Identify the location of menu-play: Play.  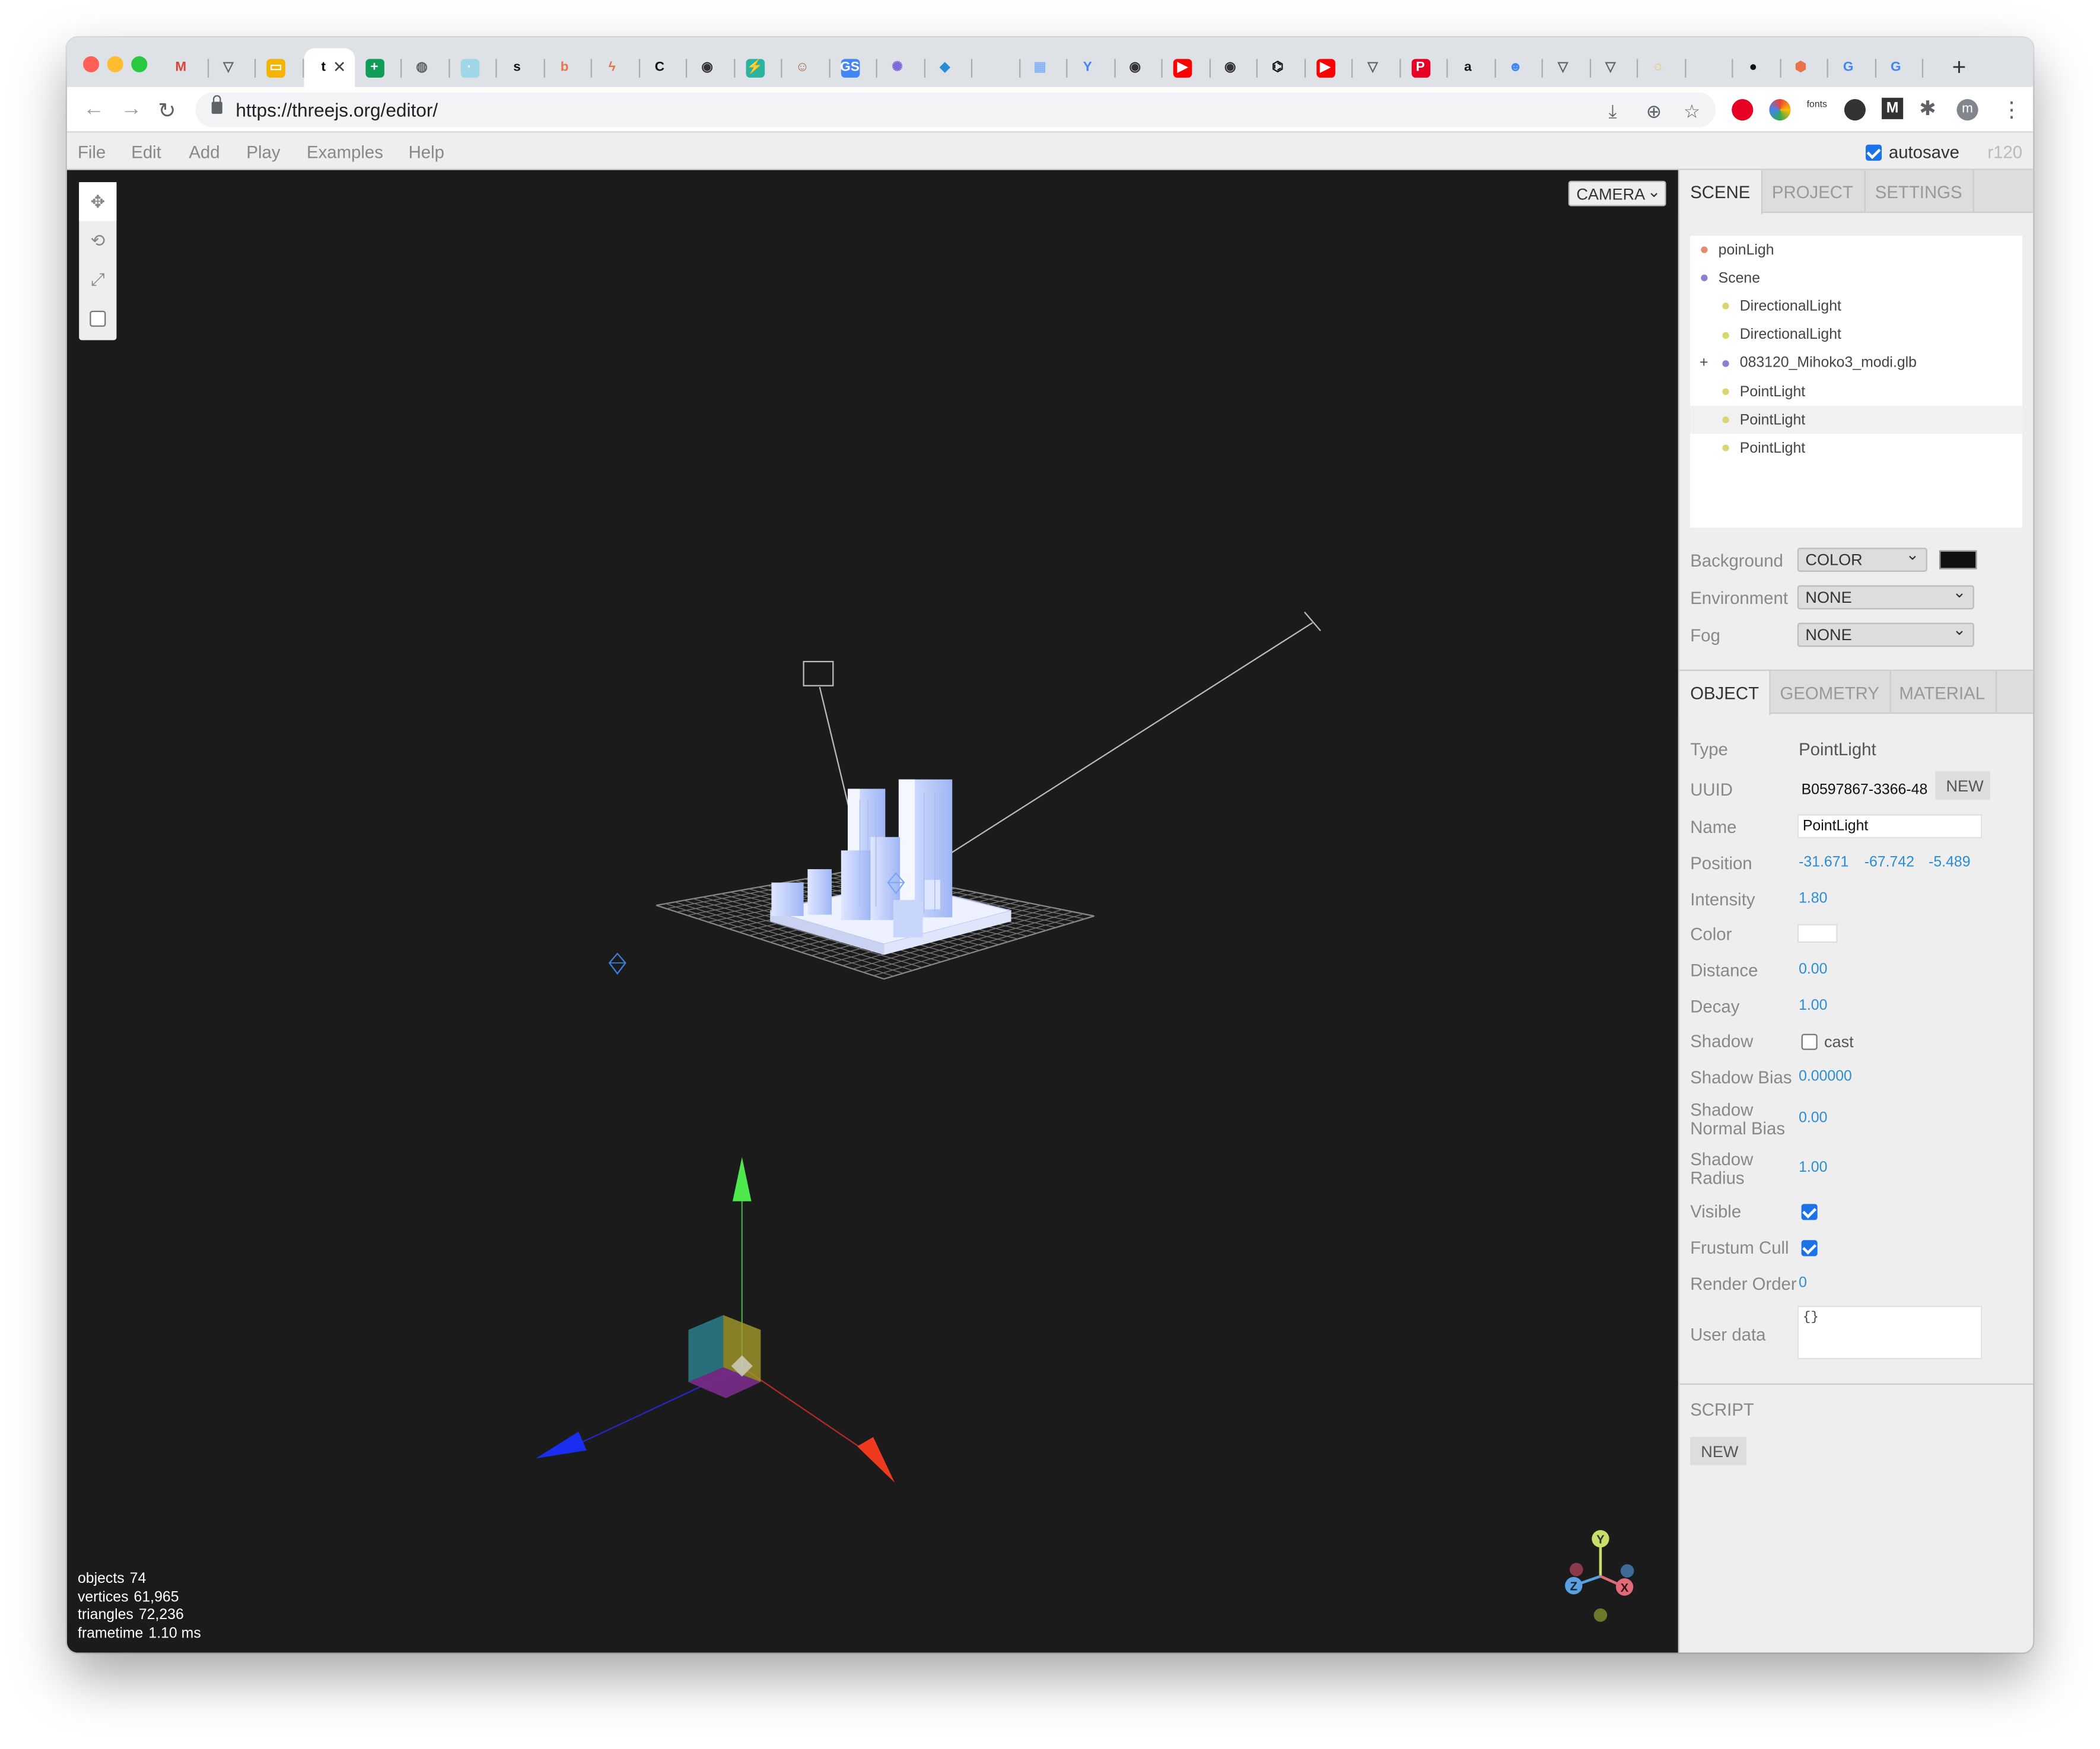
(263, 152).